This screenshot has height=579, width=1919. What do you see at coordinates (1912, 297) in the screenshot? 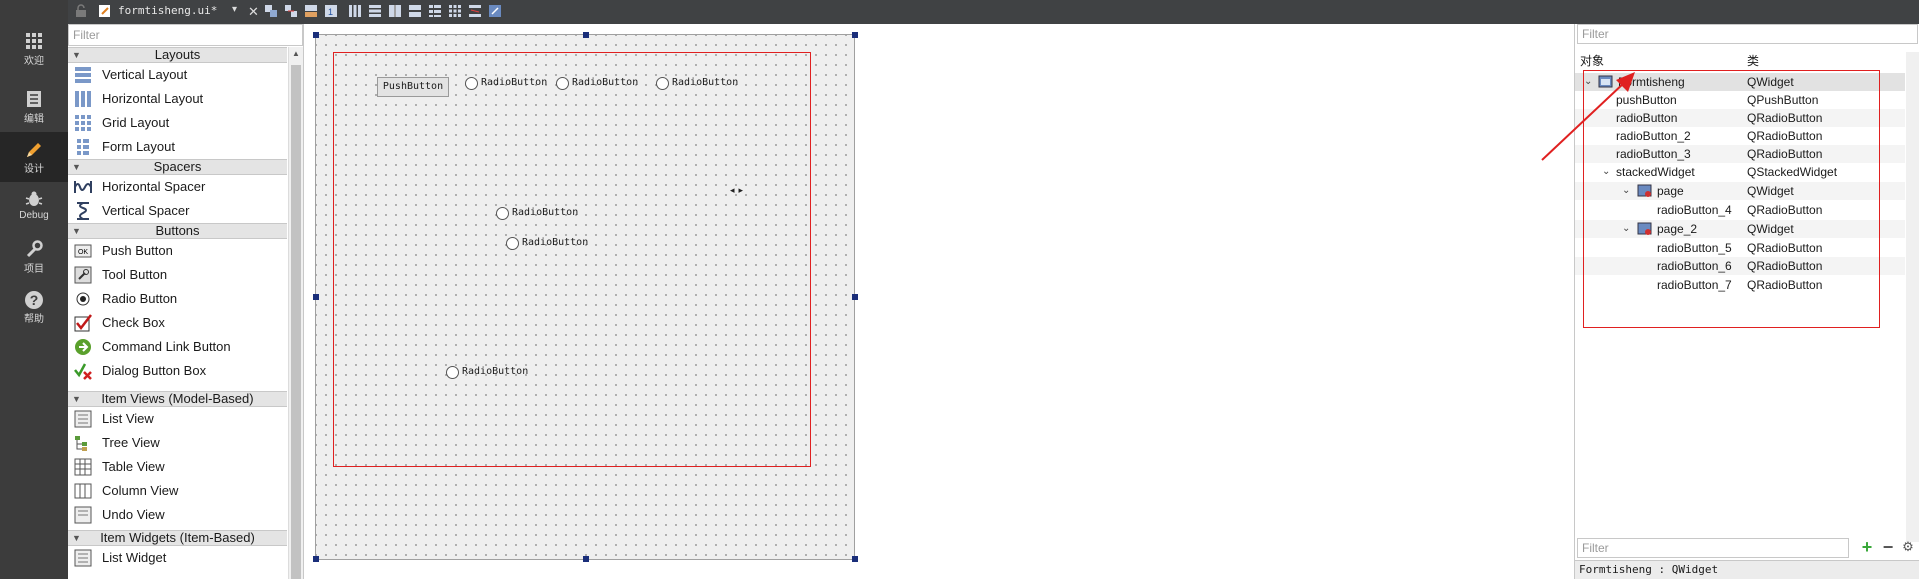
I see `inspector-scrollbar` at bounding box center [1912, 297].